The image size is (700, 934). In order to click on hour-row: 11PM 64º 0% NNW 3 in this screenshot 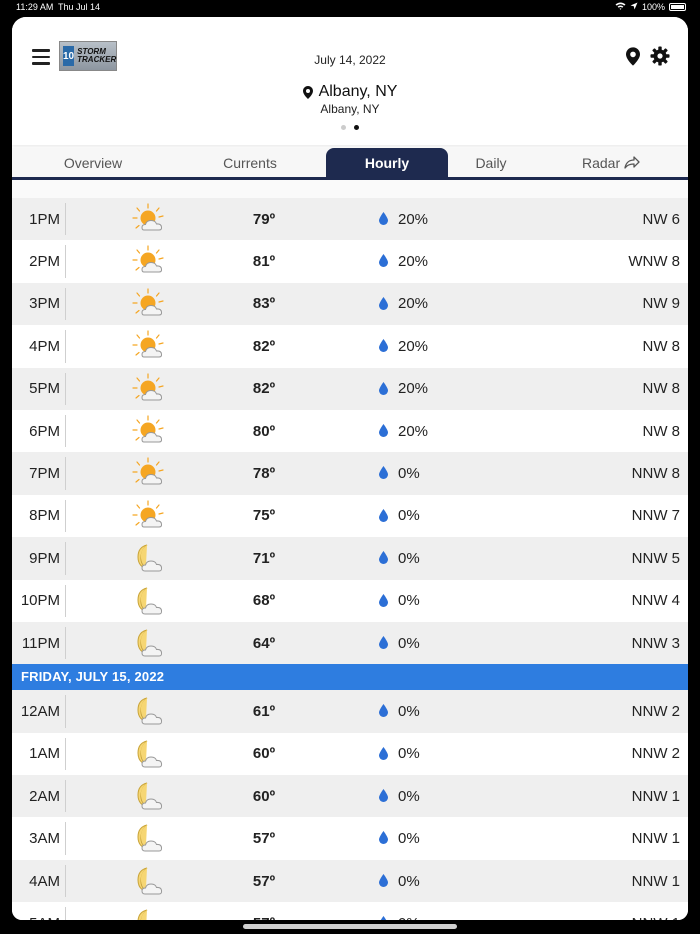, I will do `click(350, 643)`.